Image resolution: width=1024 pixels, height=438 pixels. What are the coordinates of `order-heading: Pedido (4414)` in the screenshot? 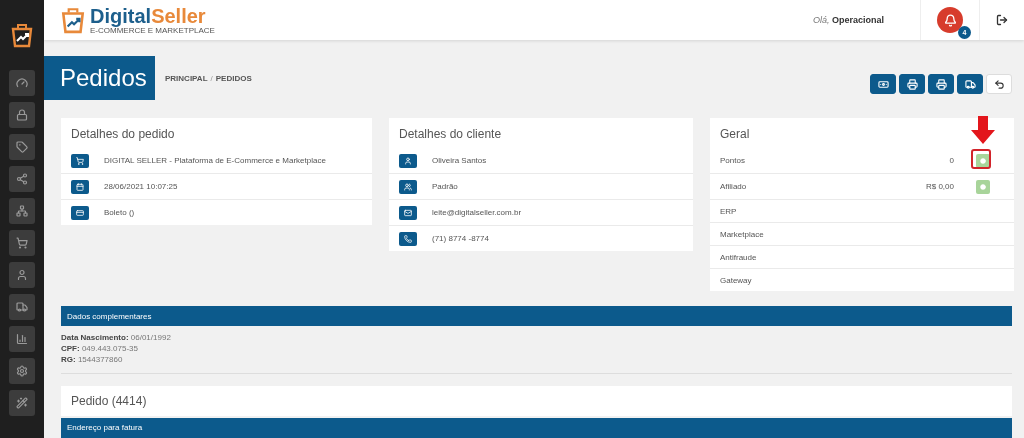 It's located at (536, 401).